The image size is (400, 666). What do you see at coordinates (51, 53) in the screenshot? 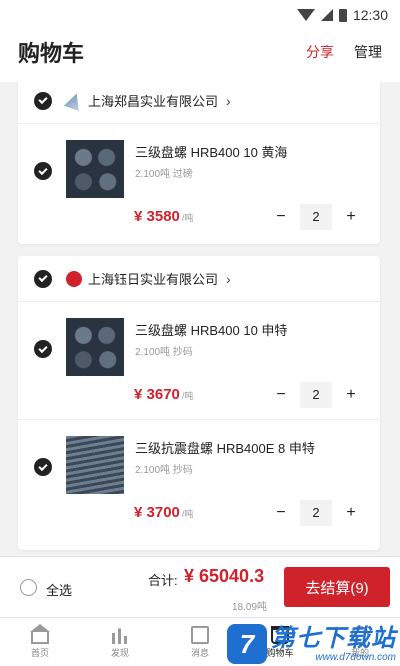
I see `page-title: 购物车` at bounding box center [51, 53].